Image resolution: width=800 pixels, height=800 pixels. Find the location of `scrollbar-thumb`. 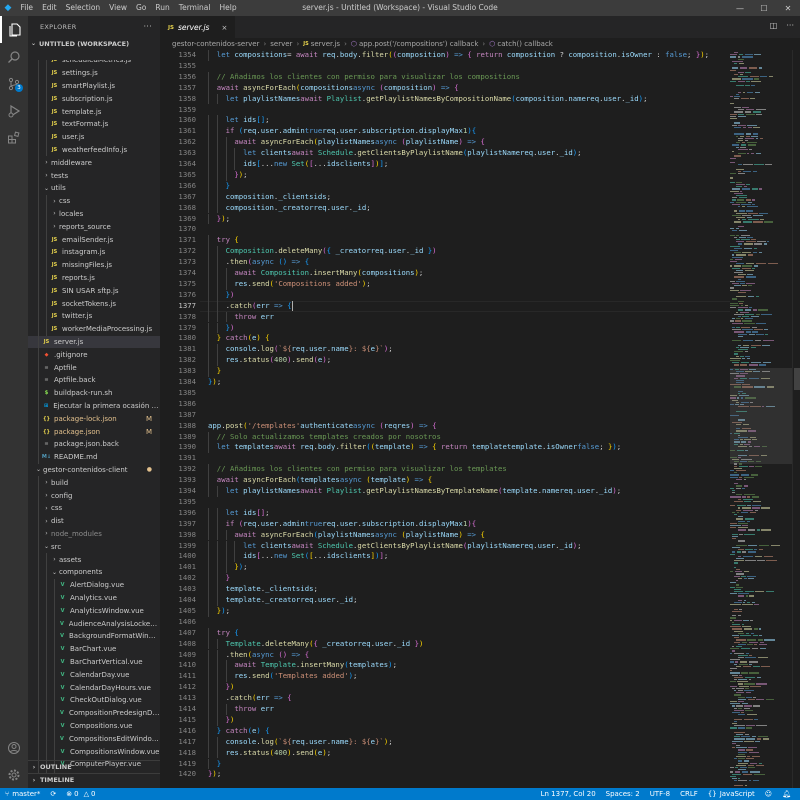

scrollbar-thumb is located at coordinates (797, 379).